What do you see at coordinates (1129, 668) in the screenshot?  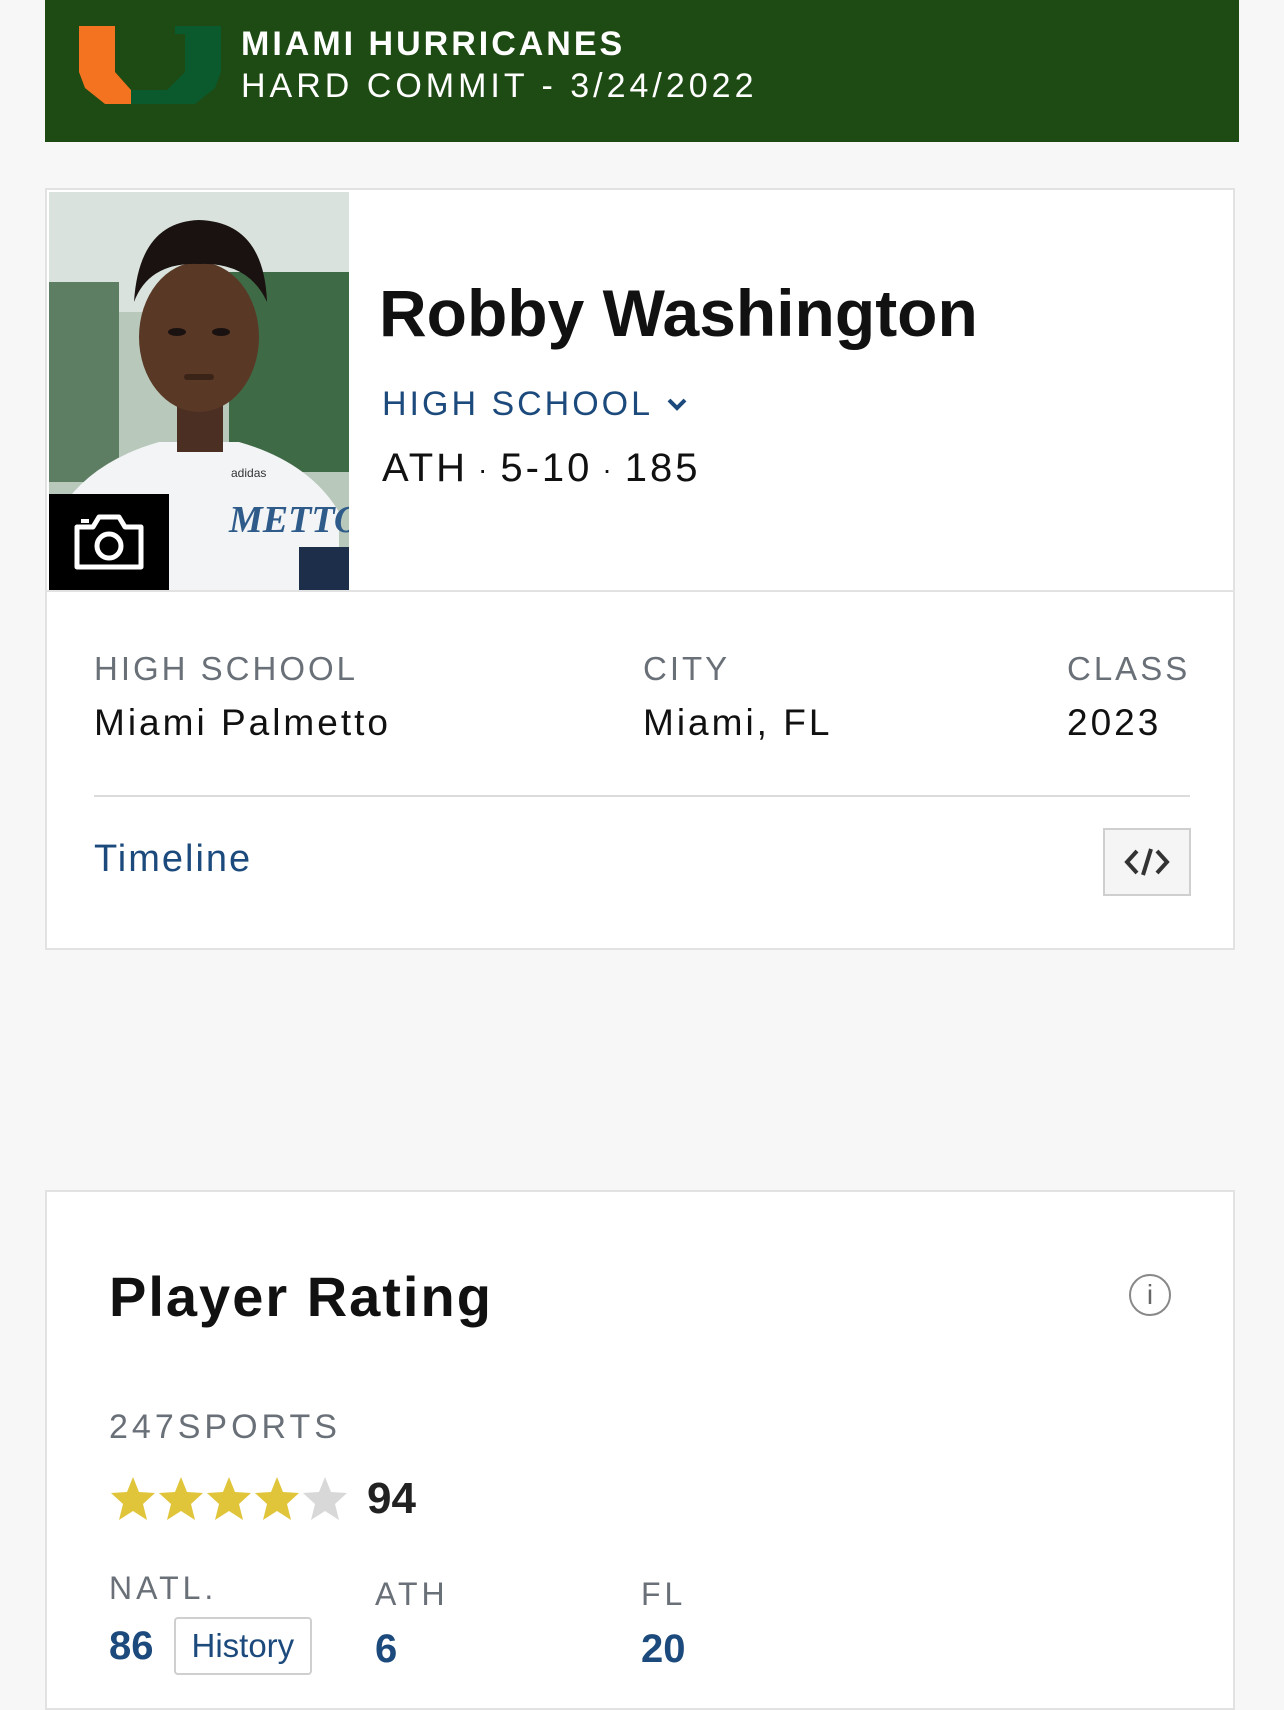 I see `class-label: CLASS` at bounding box center [1129, 668].